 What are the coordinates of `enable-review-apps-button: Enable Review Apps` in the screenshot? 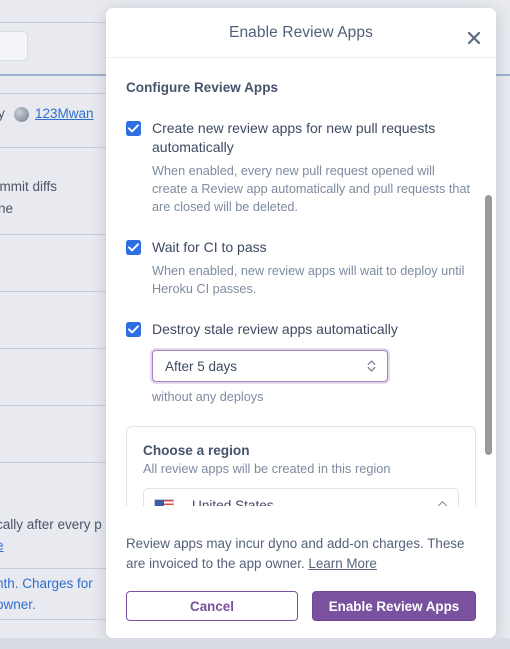 It's located at (394, 606).